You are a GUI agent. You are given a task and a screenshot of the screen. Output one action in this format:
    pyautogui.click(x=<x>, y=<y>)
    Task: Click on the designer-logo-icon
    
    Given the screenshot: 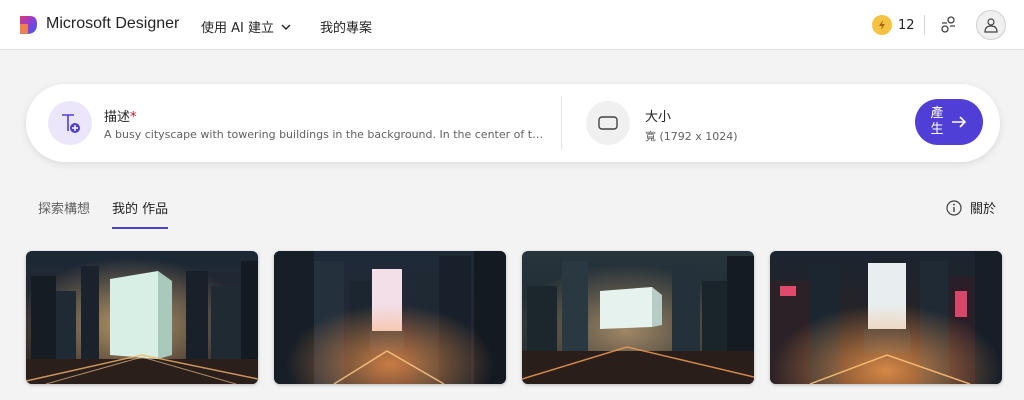 What is the action you would take?
    pyautogui.click(x=28, y=25)
    